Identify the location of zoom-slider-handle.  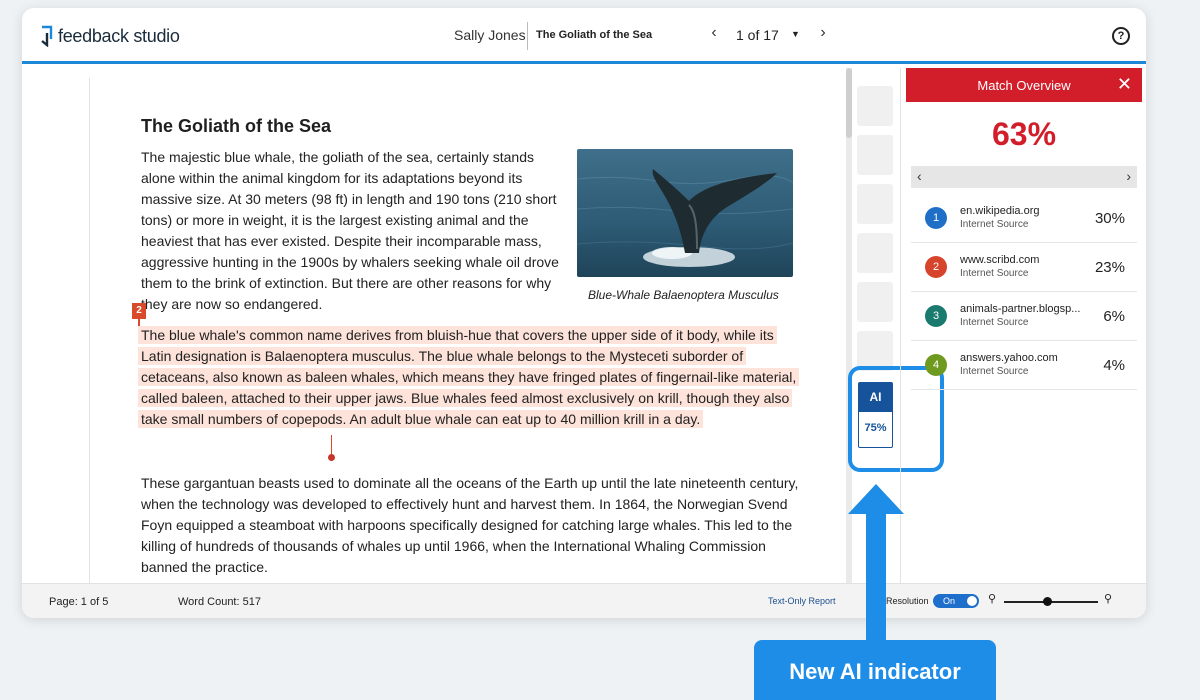
(1047, 601).